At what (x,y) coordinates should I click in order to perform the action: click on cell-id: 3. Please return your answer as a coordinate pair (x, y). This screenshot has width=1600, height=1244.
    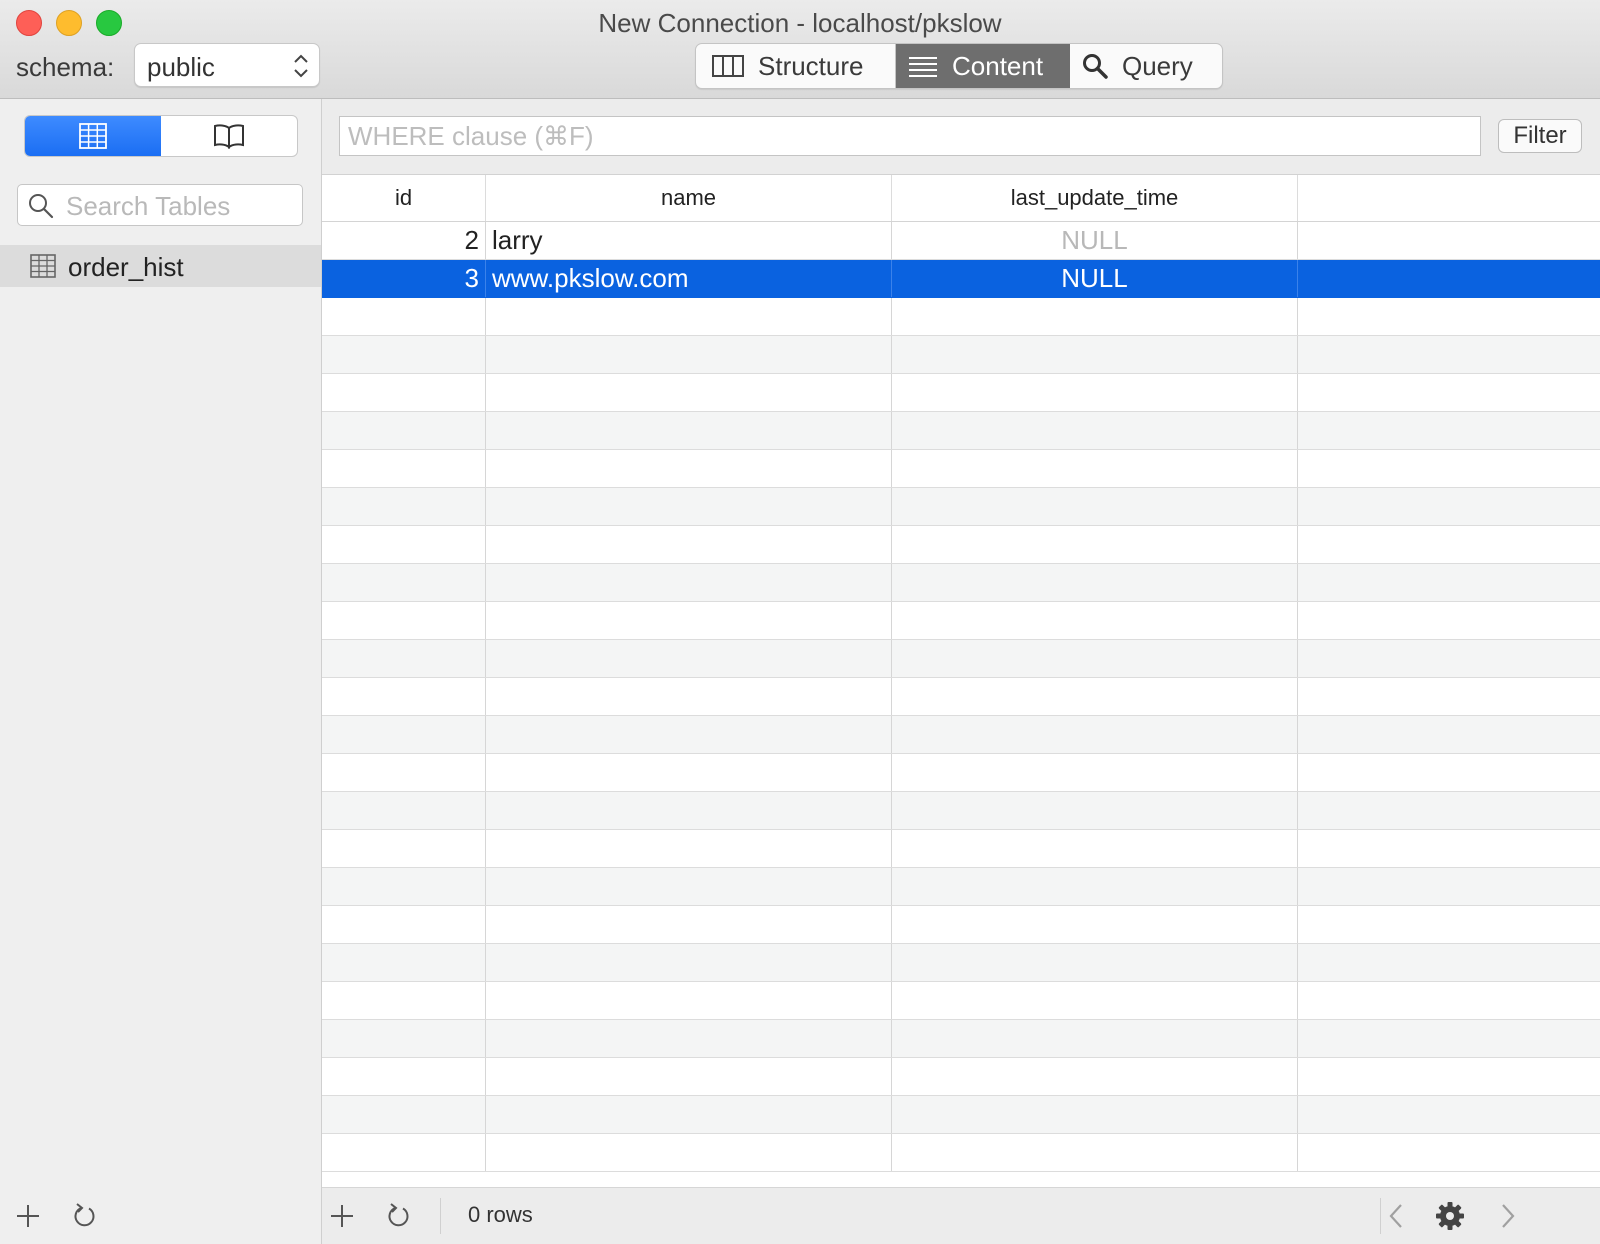
    Looking at the image, I should click on (404, 278).